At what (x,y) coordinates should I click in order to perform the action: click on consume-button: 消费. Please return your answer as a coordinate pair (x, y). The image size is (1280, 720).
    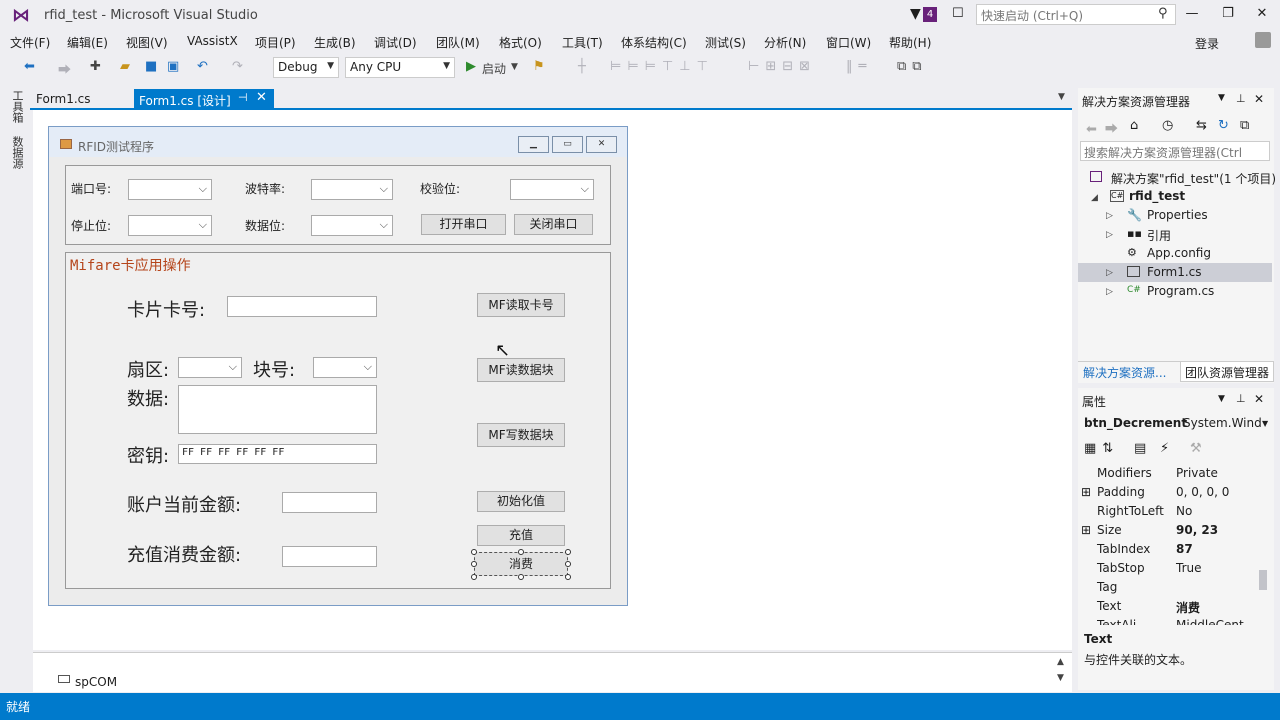
    Looking at the image, I should click on (521, 564).